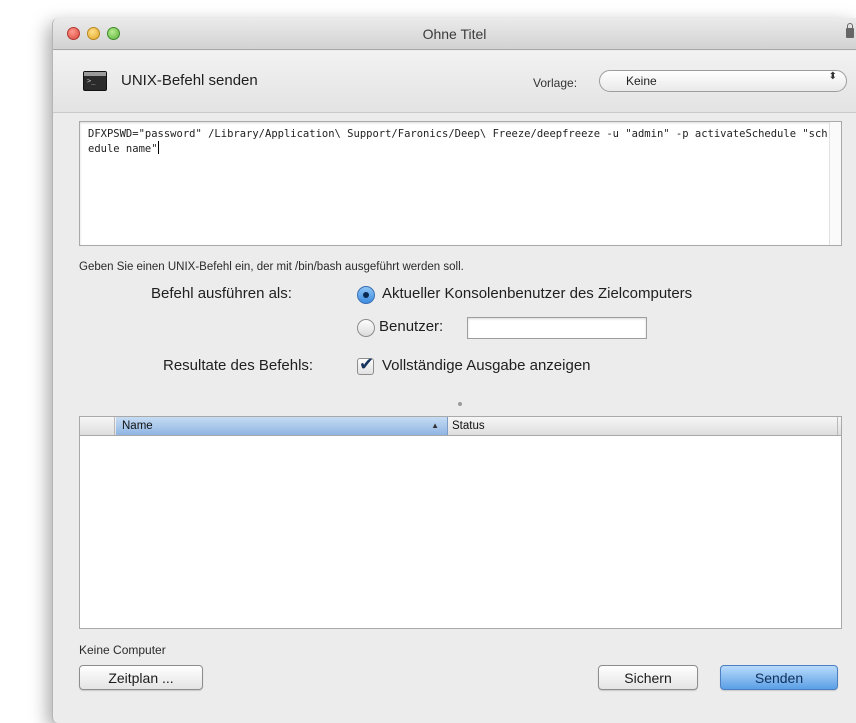  What do you see at coordinates (158, 147) in the screenshot?
I see `text-cursor` at bounding box center [158, 147].